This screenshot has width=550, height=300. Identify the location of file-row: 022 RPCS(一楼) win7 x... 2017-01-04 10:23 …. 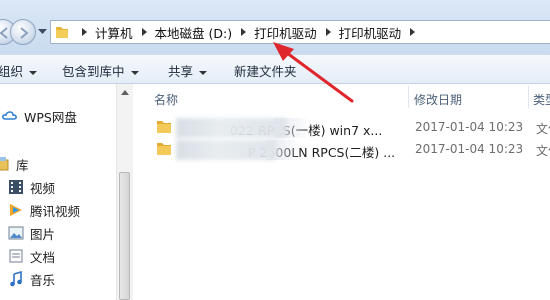
(342, 128).